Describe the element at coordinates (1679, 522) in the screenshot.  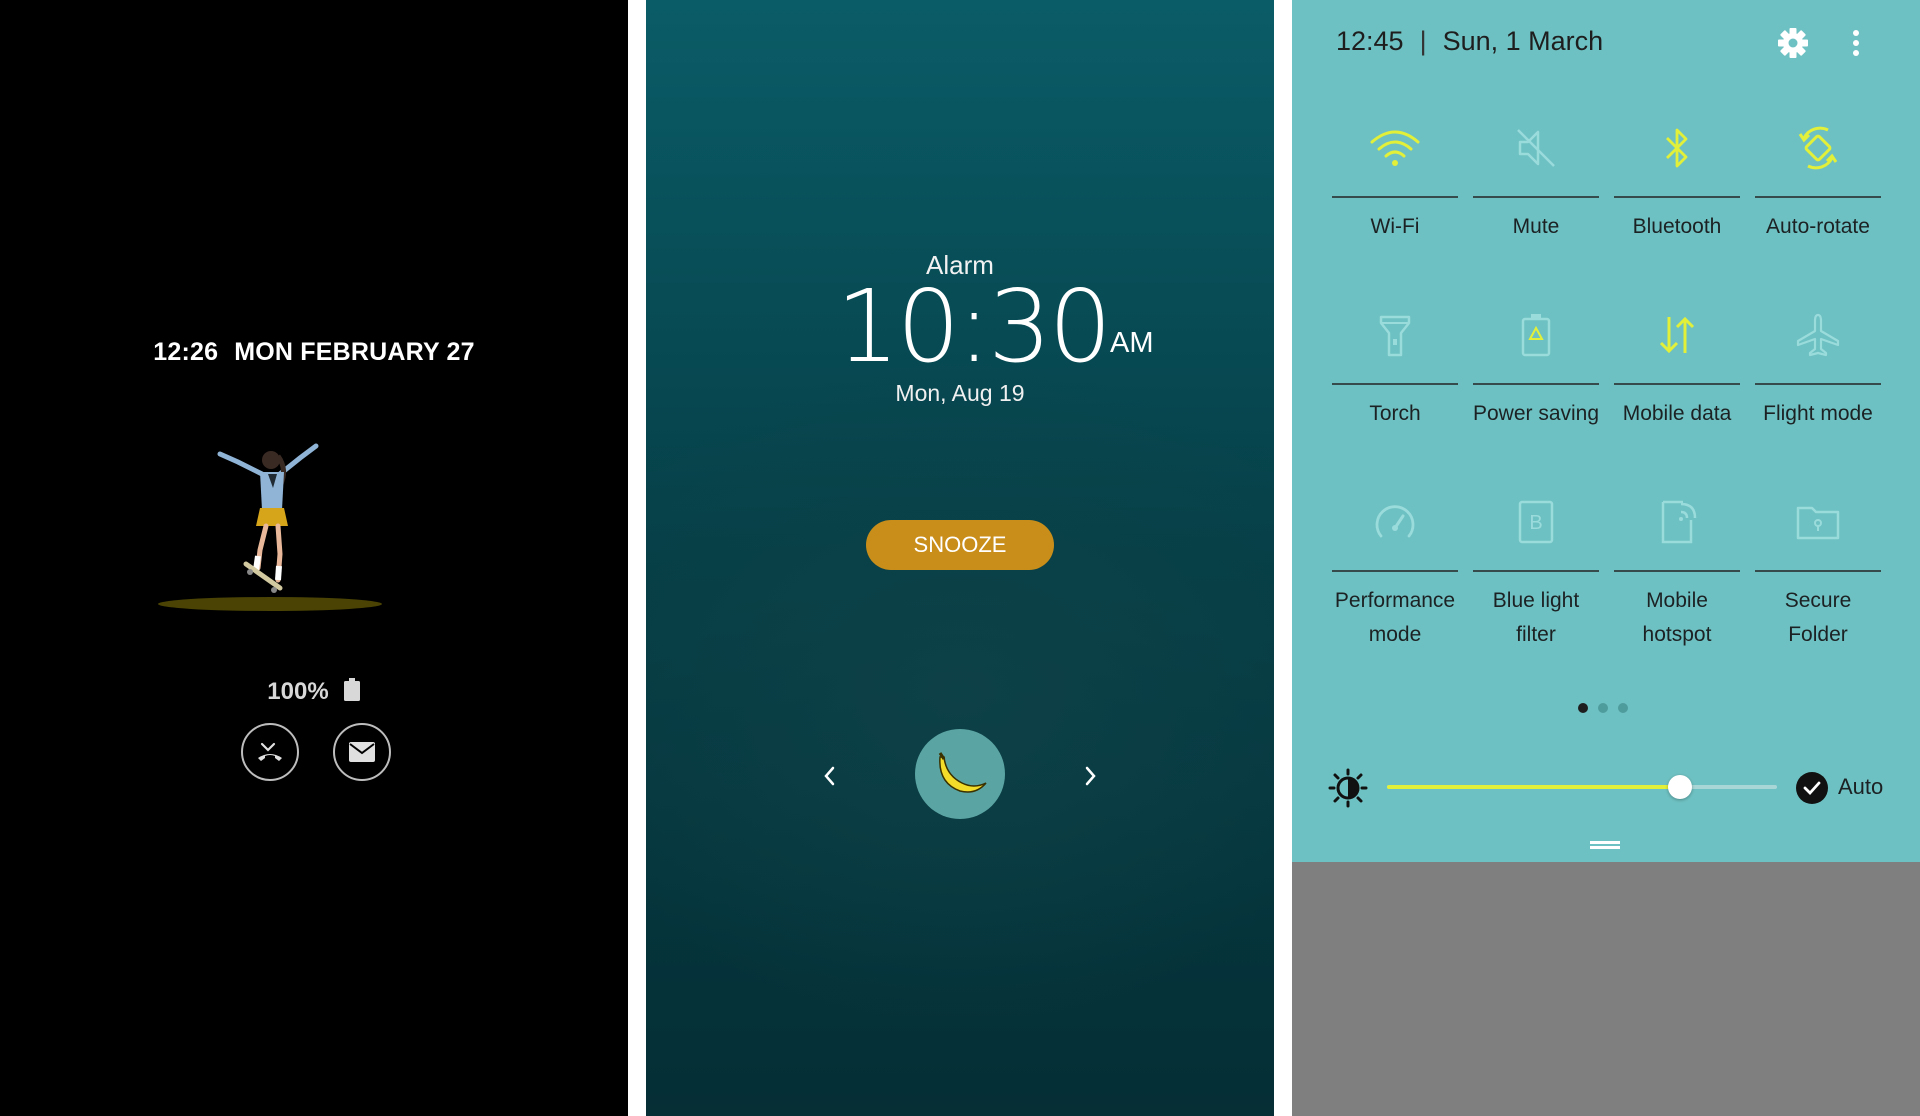
I see `mobile-hotspot-icon` at that location.